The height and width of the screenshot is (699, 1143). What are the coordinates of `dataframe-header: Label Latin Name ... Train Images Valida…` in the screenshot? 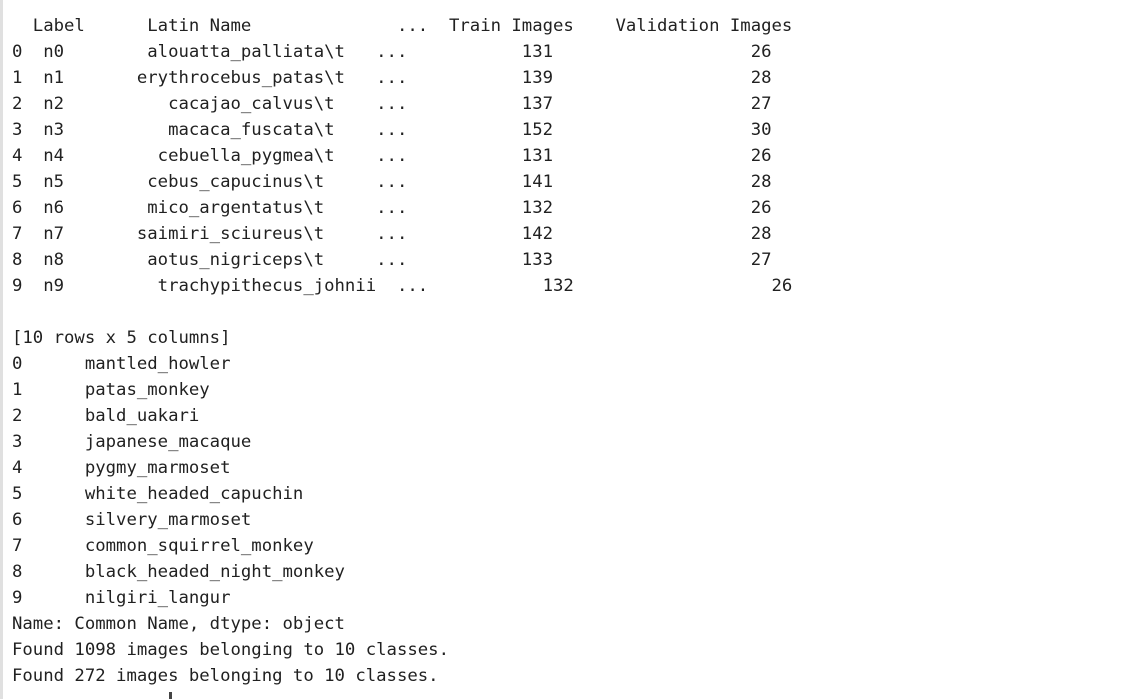 It's located at (402, 26).